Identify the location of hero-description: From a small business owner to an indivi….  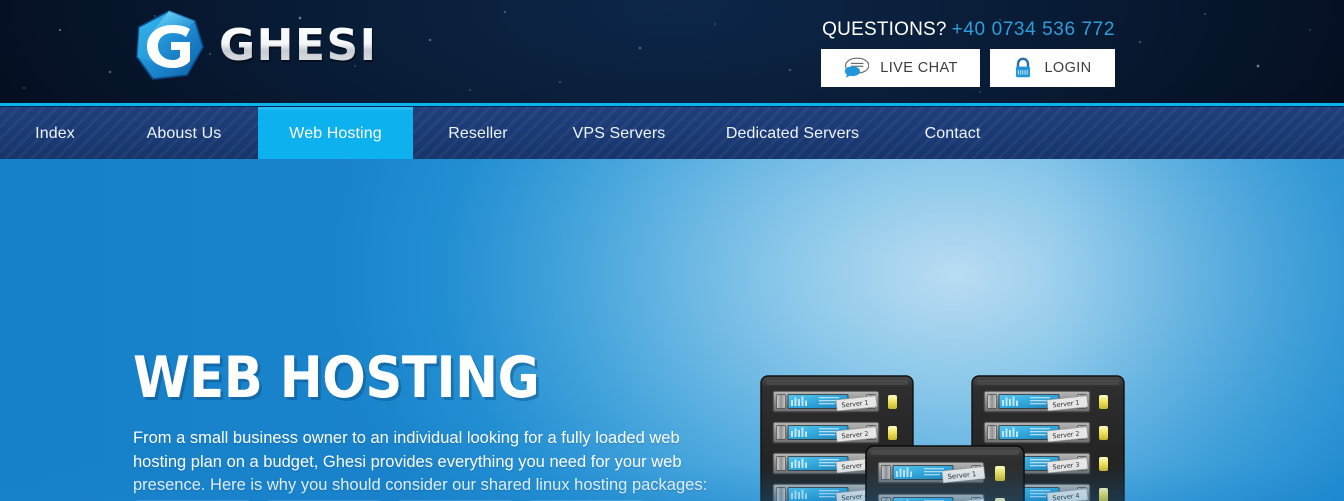
(420, 461).